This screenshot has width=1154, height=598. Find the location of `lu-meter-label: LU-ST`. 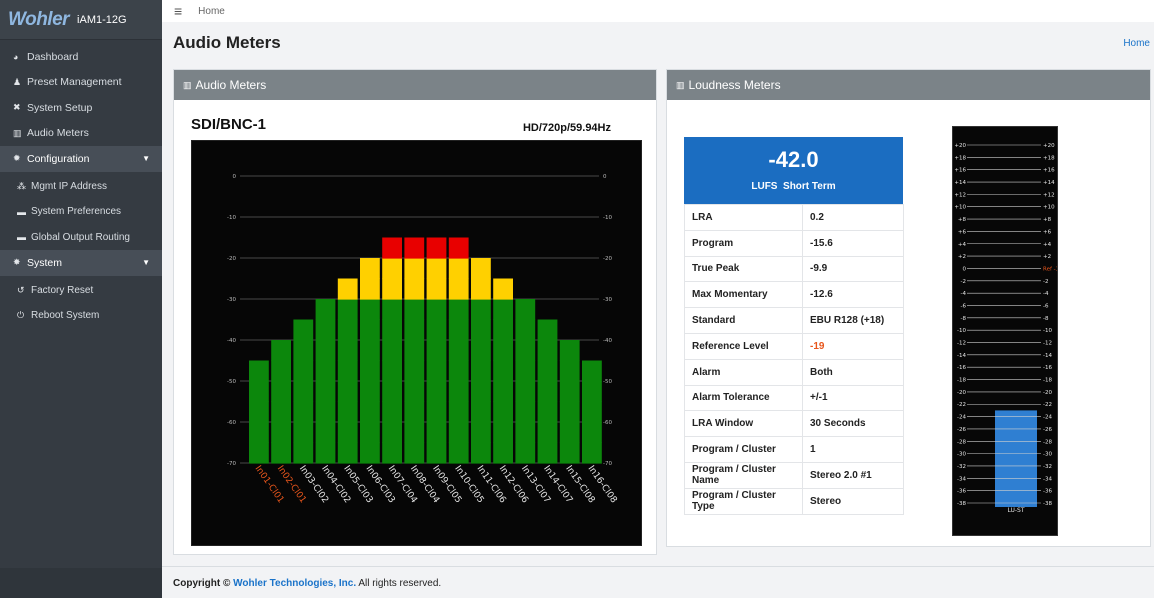

lu-meter-label: LU-ST is located at coordinates (1015, 510).